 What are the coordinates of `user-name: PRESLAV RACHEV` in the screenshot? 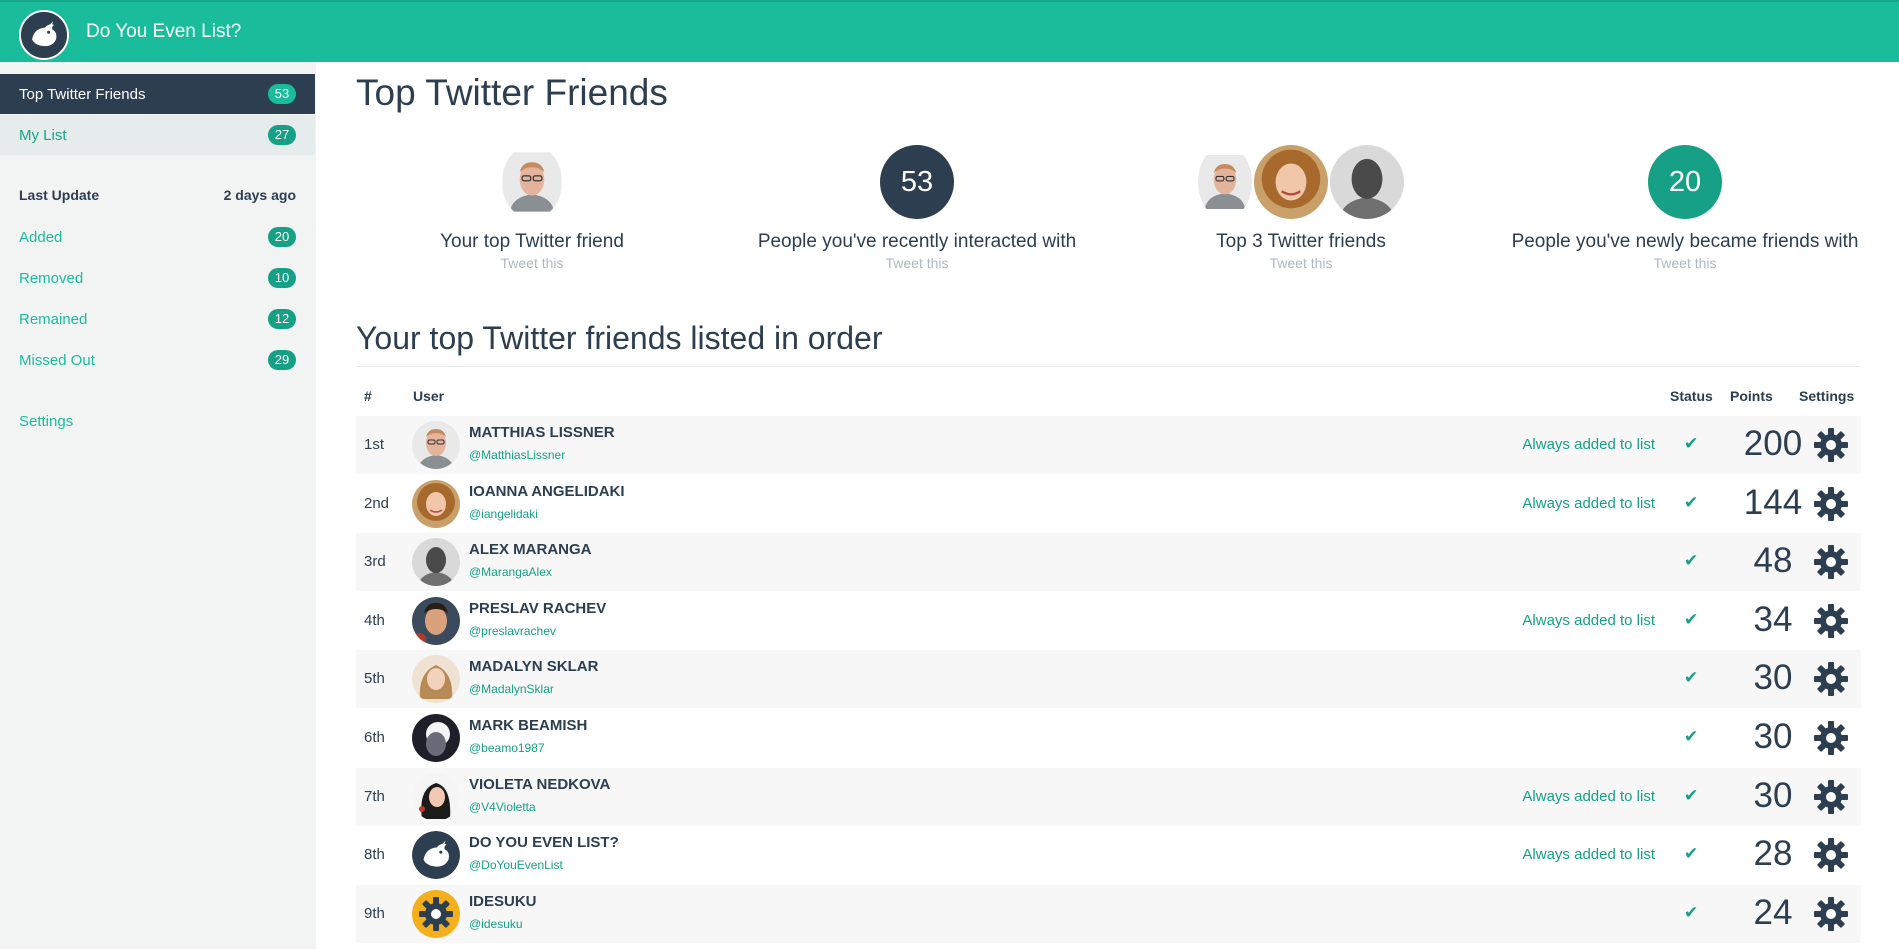 It's located at (538, 608).